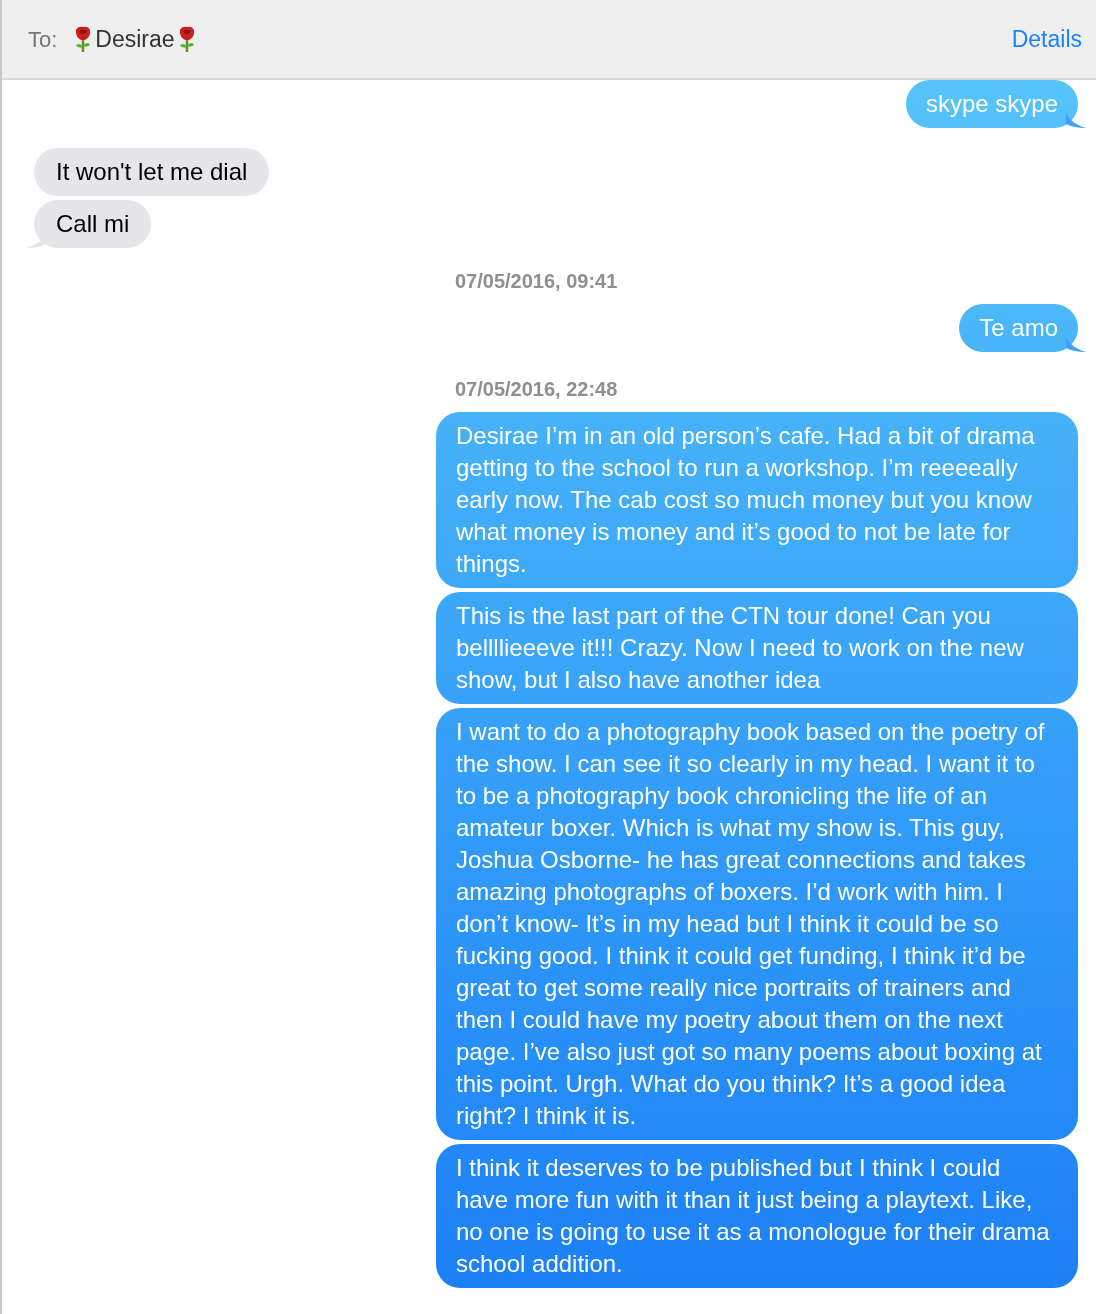  Describe the element at coordinates (757, 500) in the screenshot. I see `sent-message-bubble: Desirae I’m in an old person’s cafe. Had a bit of drama getting to the school to run a workshop. I’m reeeeally early now. The cab cost so much money but you know what money is money and it’s good to not be late for things.` at that location.